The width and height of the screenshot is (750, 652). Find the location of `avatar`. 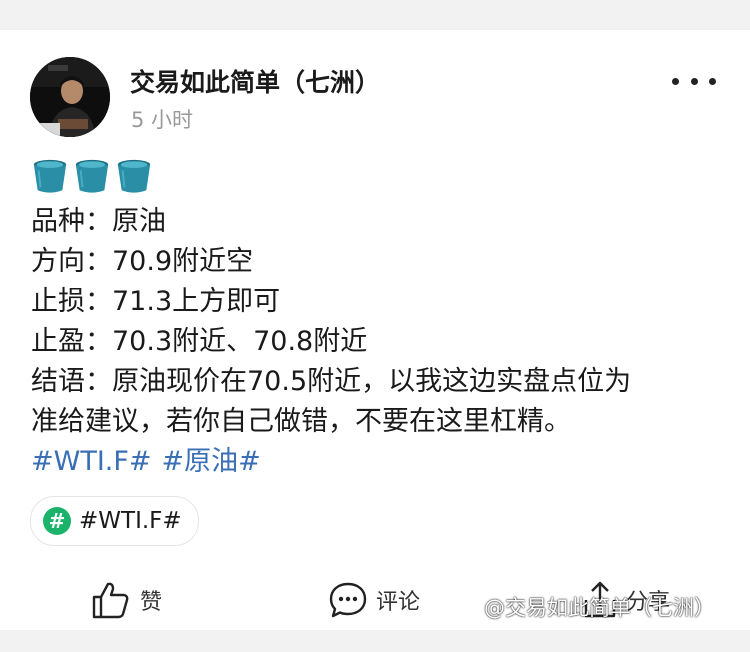

avatar is located at coordinates (70, 97).